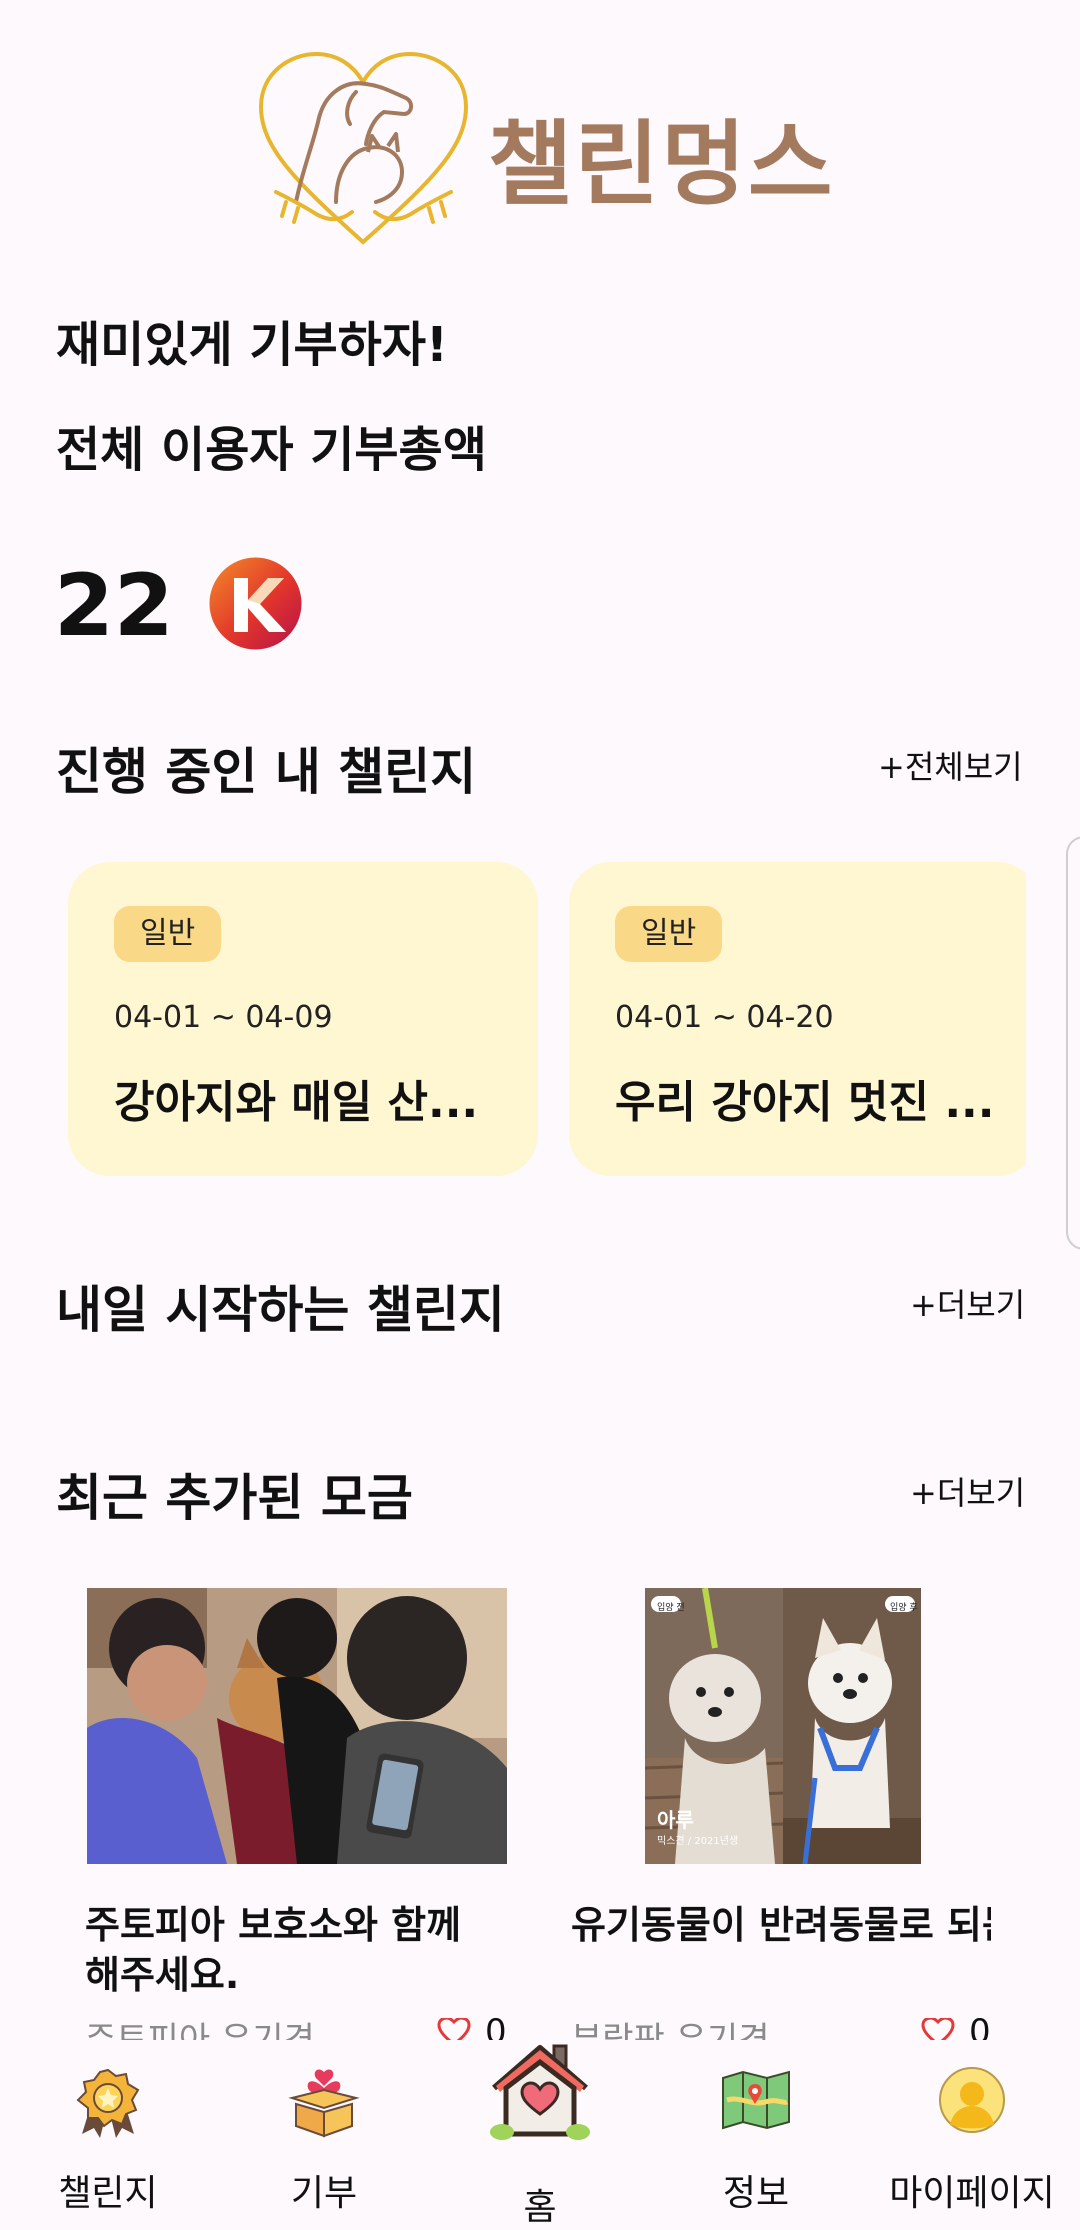  What do you see at coordinates (972, 2193) in the screenshot?
I see `nav-label: 마이페이지` at bounding box center [972, 2193].